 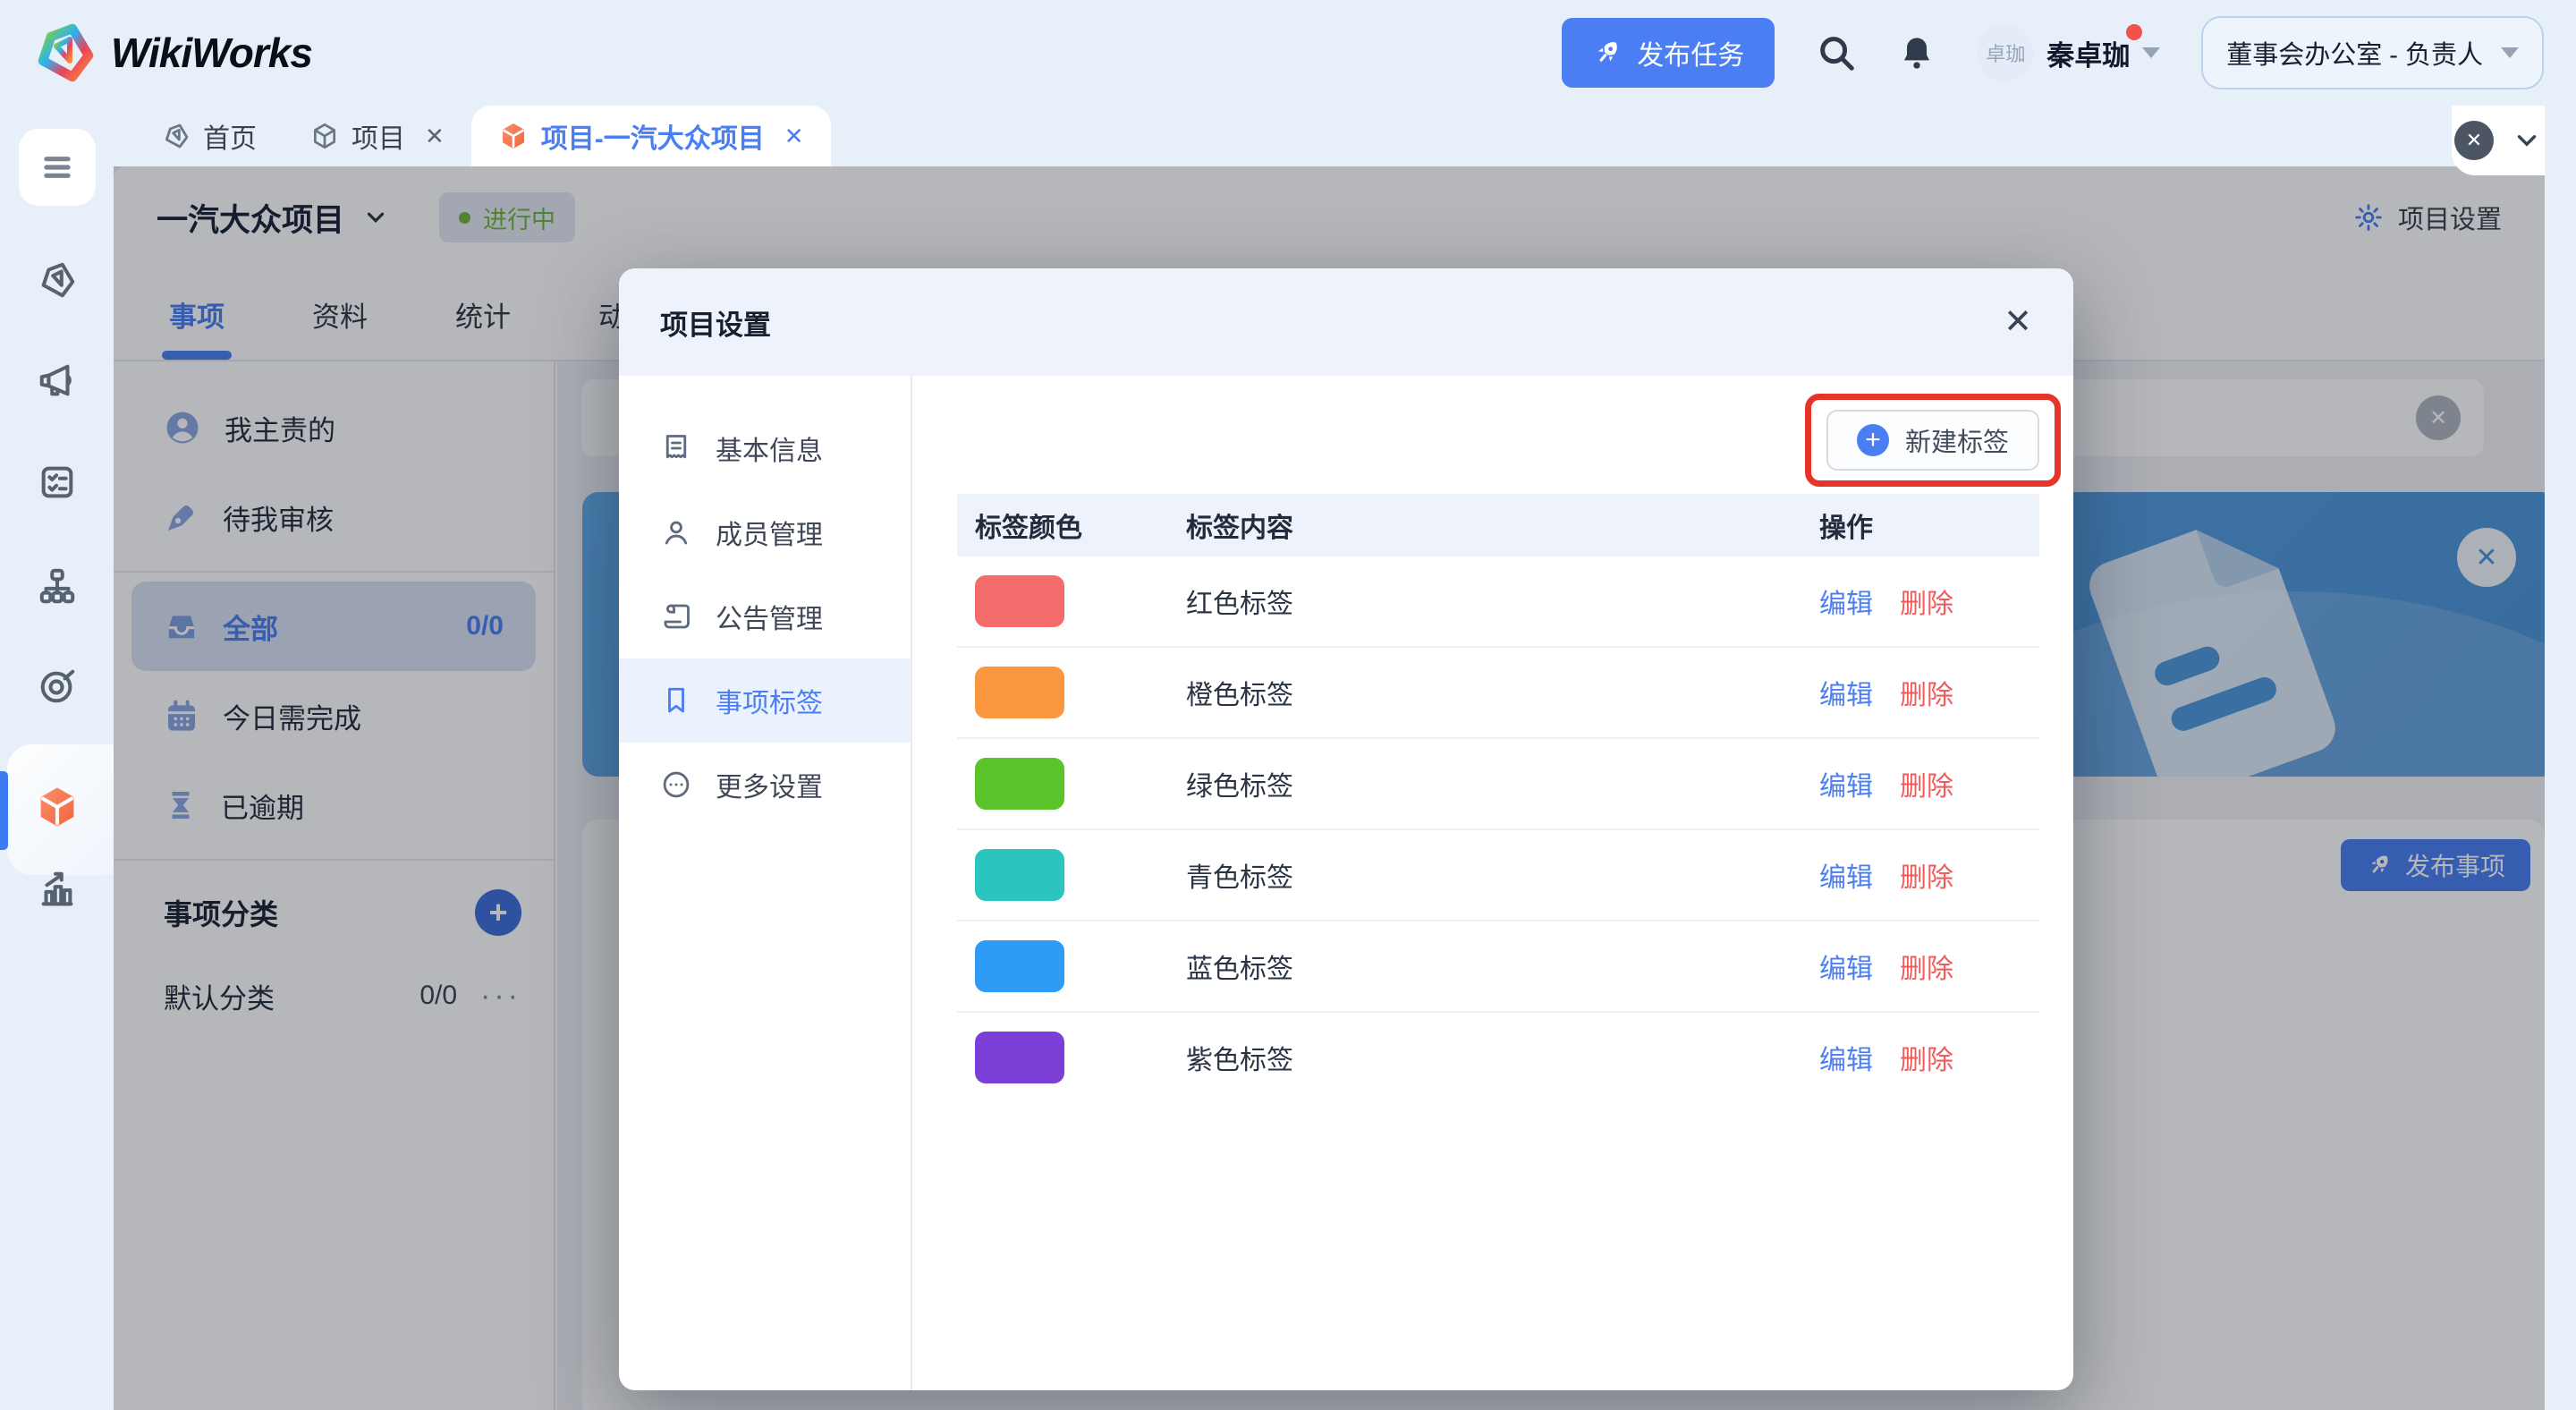 What do you see at coordinates (2018, 322) in the screenshot?
I see `modal-close-icon: ✕` at bounding box center [2018, 322].